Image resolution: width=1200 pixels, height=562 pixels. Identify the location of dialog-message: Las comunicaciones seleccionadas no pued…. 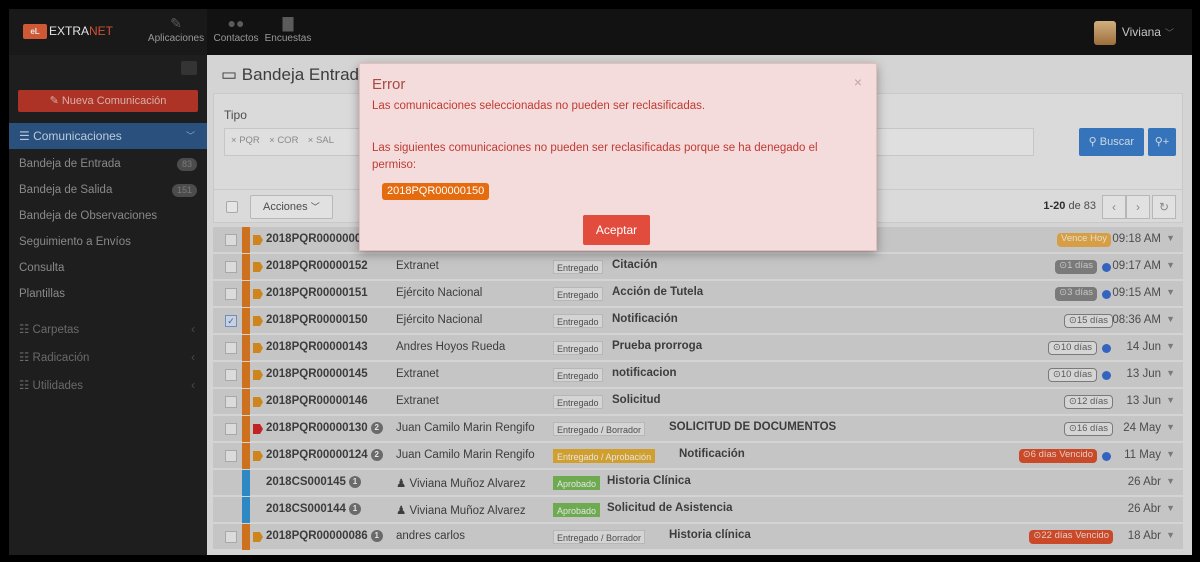
(539, 106).